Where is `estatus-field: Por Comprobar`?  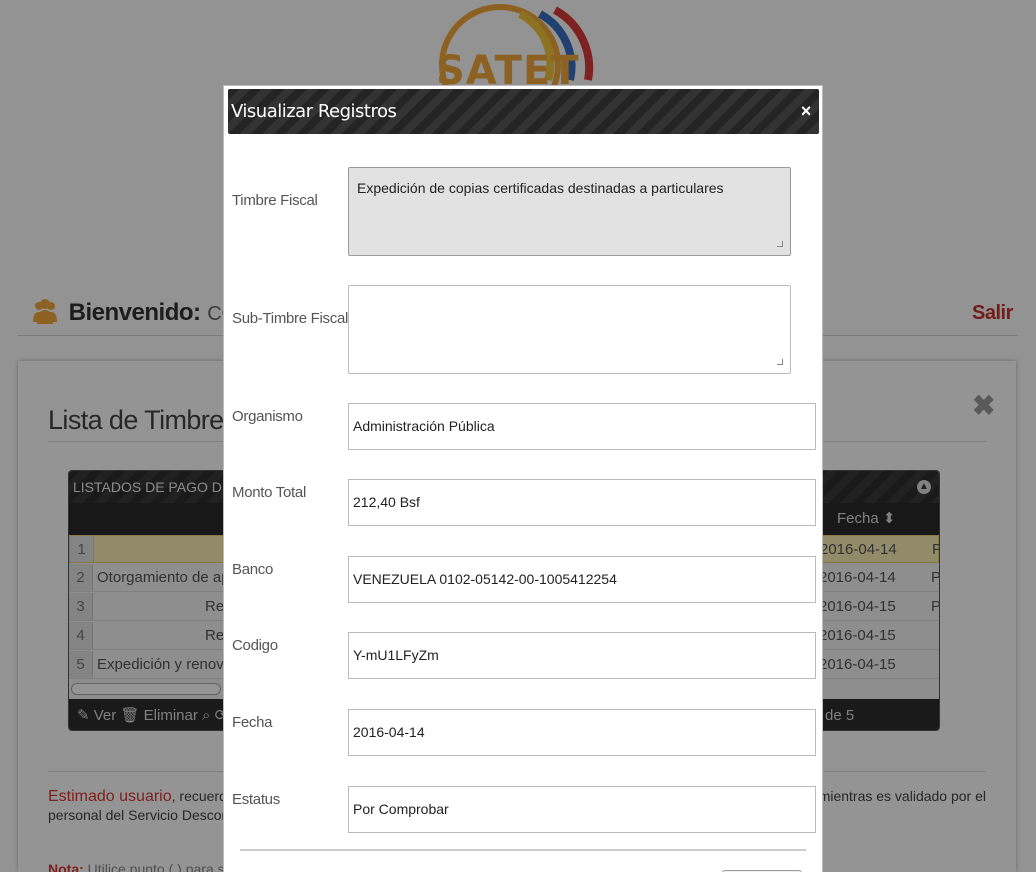
estatus-field: Por Comprobar is located at coordinates (582, 809).